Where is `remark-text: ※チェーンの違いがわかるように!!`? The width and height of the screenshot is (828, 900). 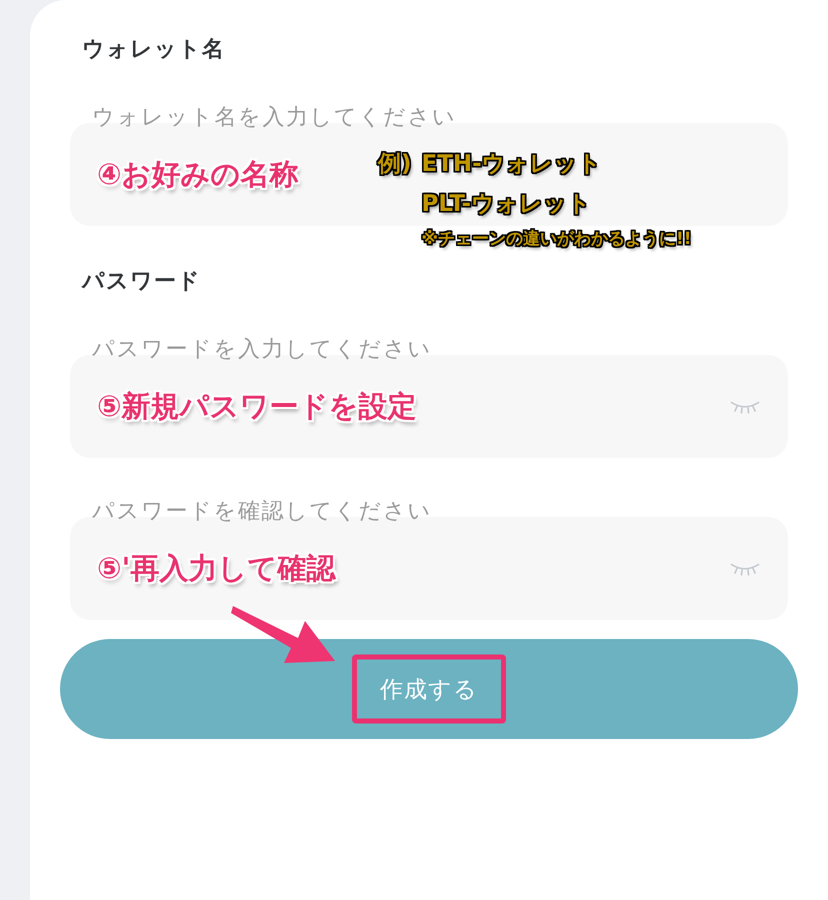
remark-text: ※チェーンの違いがわかるように!! is located at coordinates (557, 239).